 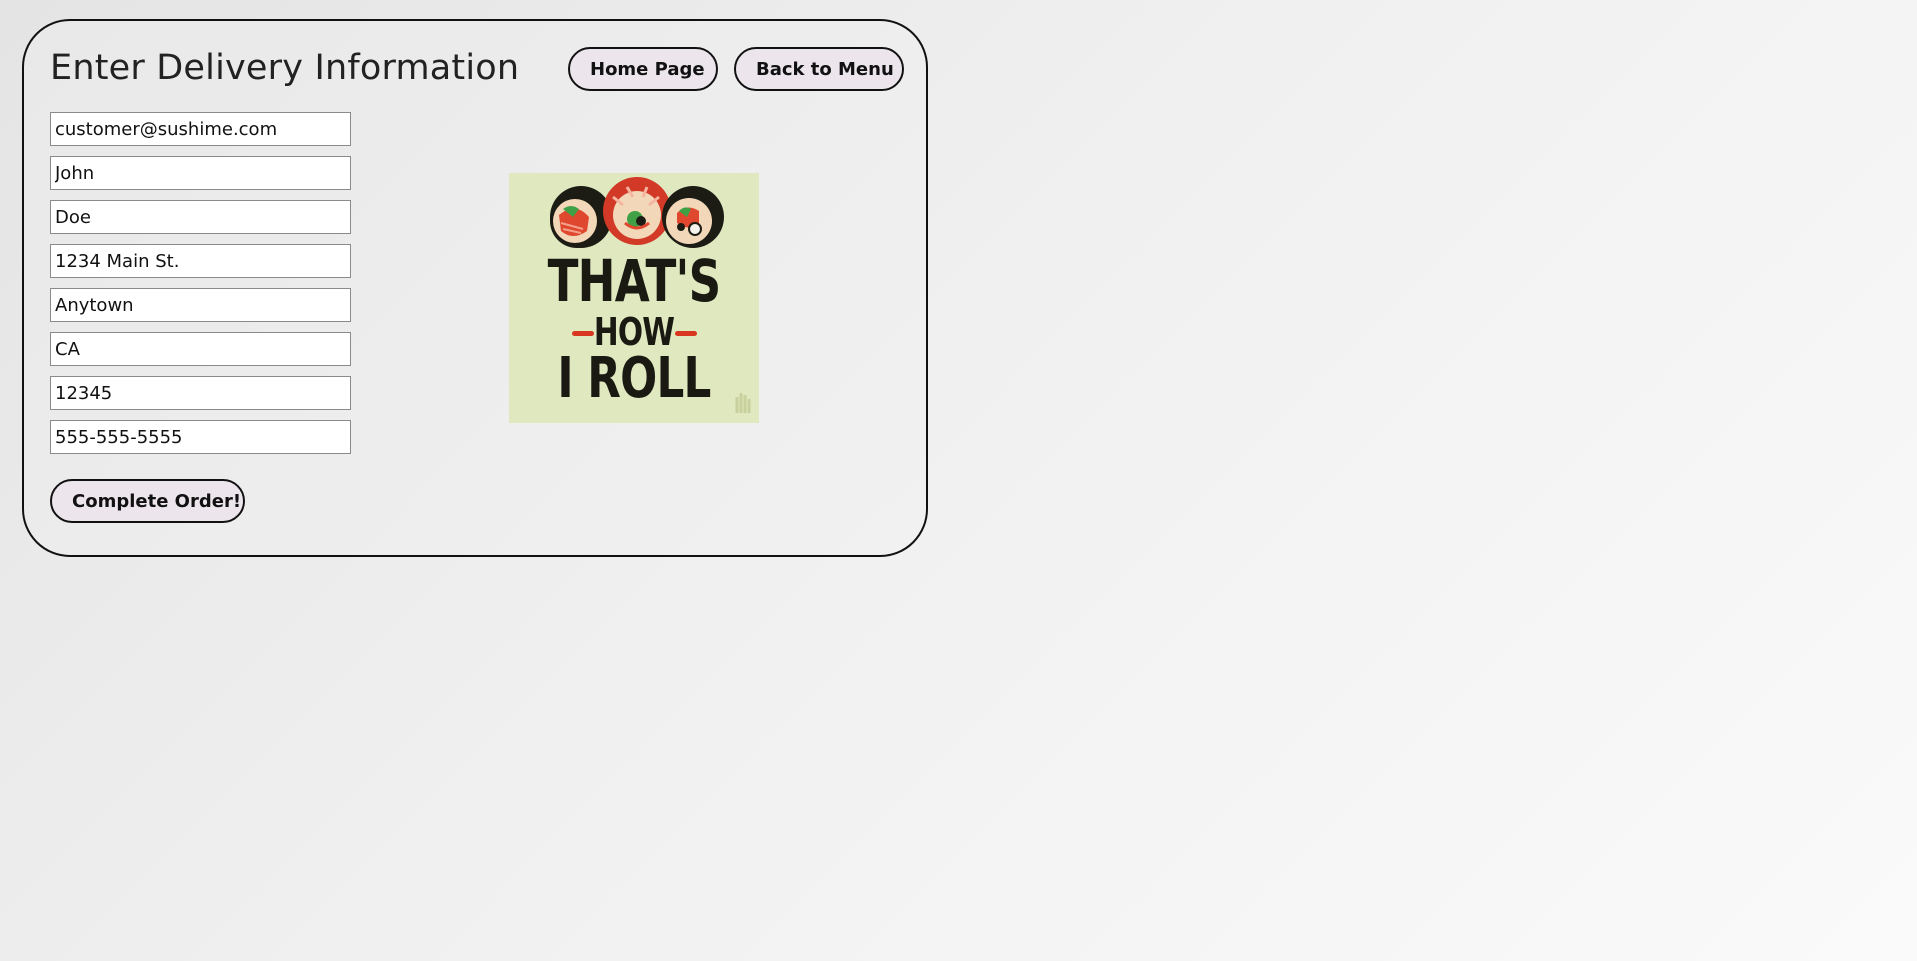 What do you see at coordinates (200, 261) in the screenshot?
I see `address-field` at bounding box center [200, 261].